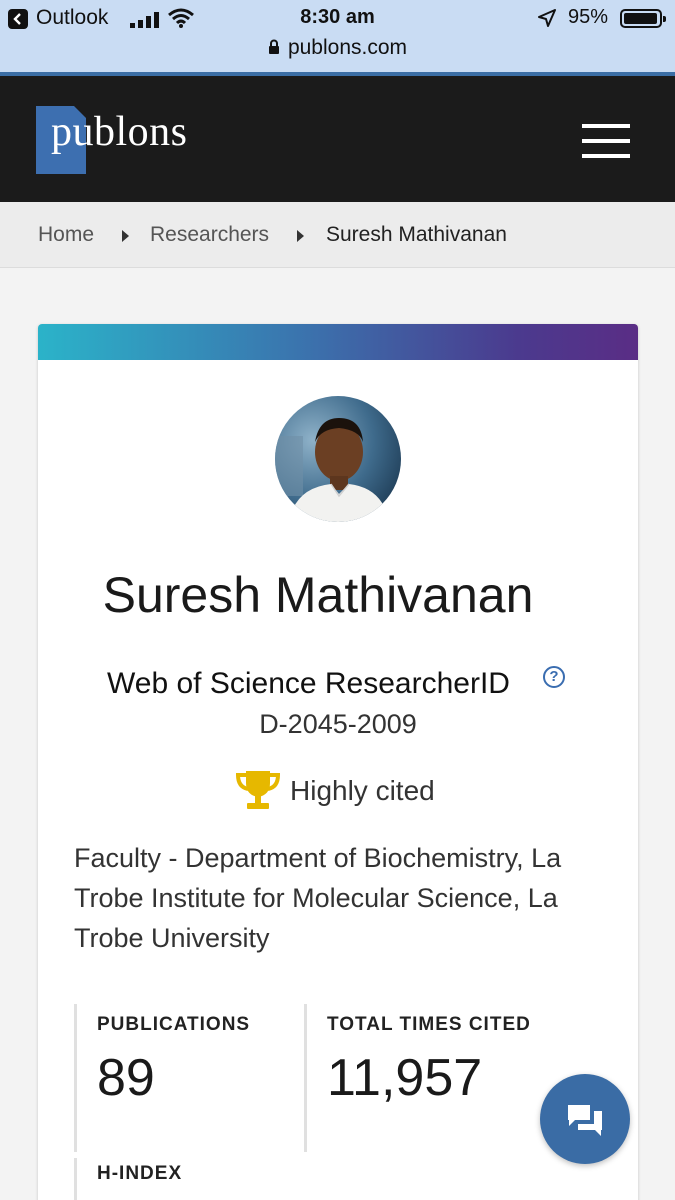 The width and height of the screenshot is (675, 1200). I want to click on h-index-stat: H-INDEX, so click(174, 1179).